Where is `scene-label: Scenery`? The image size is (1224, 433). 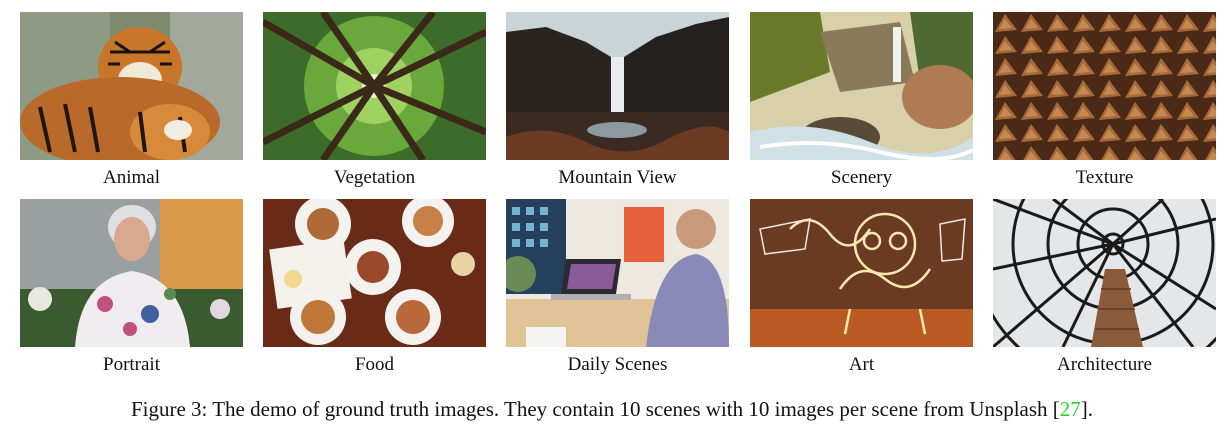
scene-label: Scenery is located at coordinates (861, 177).